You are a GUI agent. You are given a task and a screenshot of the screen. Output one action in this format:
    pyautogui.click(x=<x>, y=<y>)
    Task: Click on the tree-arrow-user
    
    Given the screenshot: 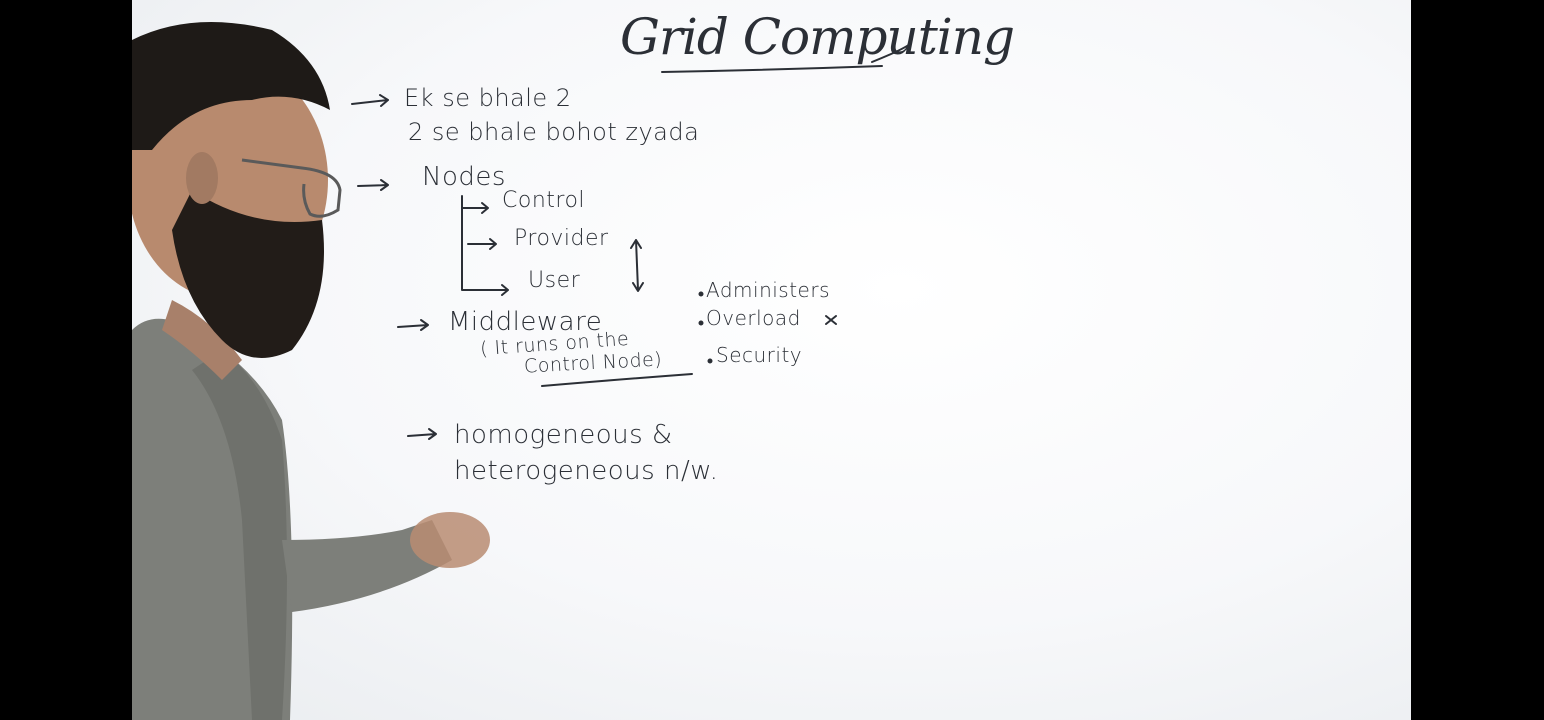 What is the action you would take?
    pyautogui.click(x=498, y=290)
    